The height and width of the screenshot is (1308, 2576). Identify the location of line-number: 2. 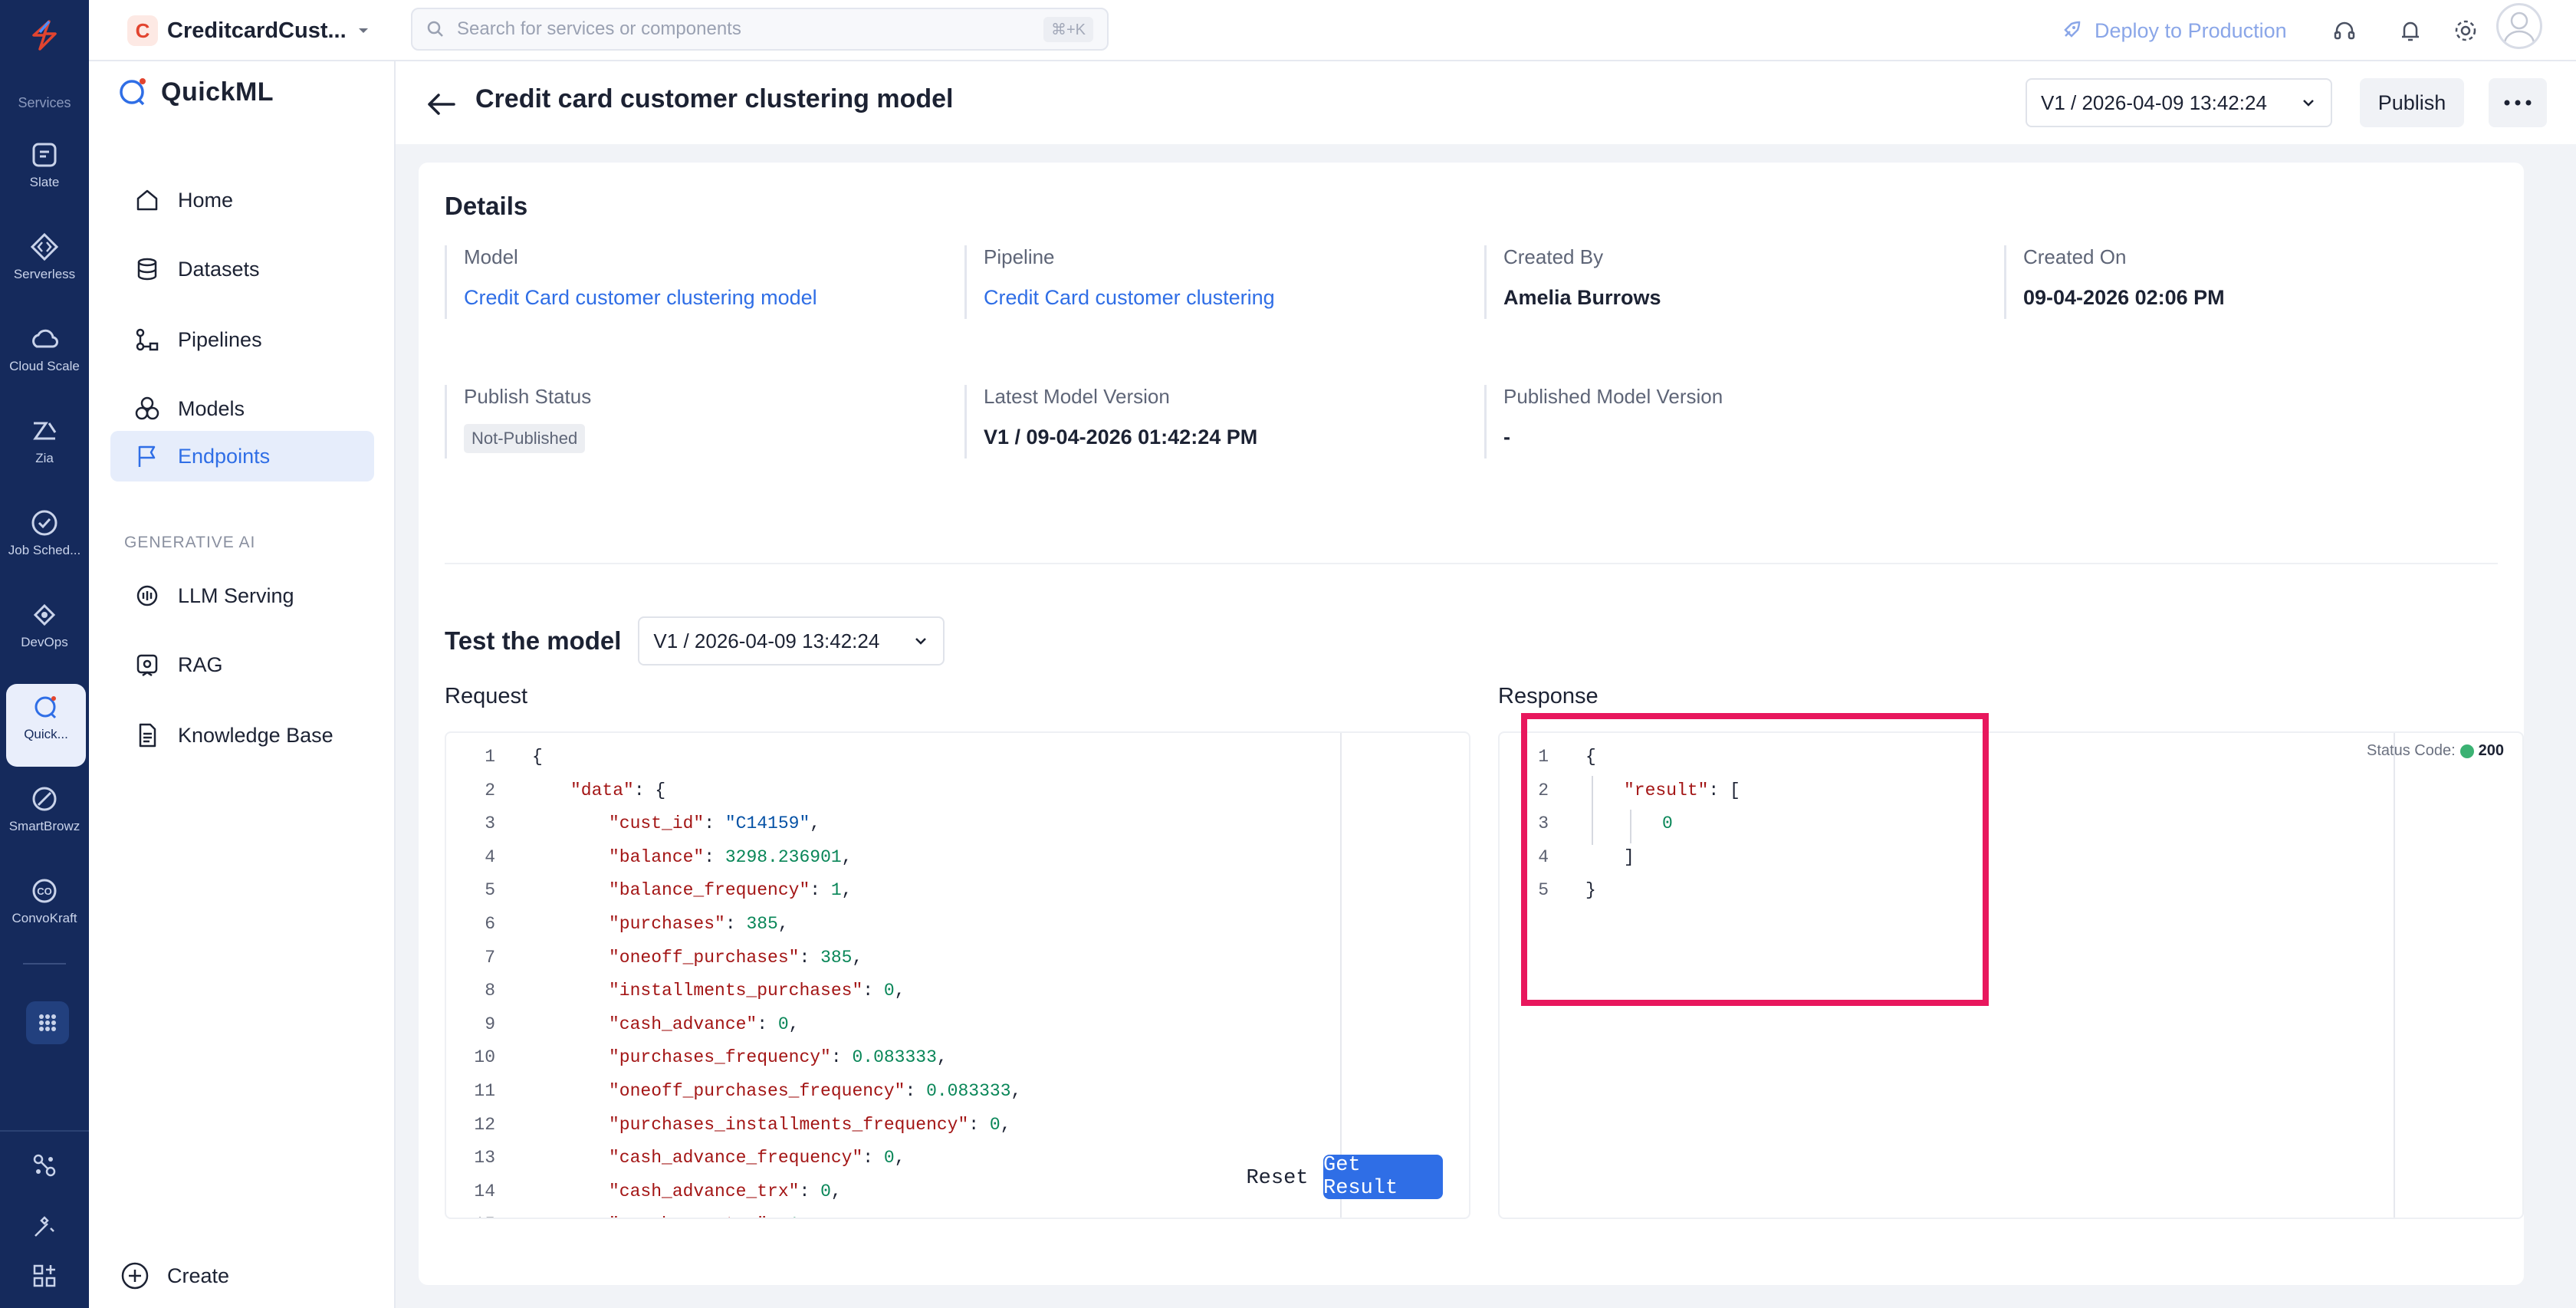
(490, 790).